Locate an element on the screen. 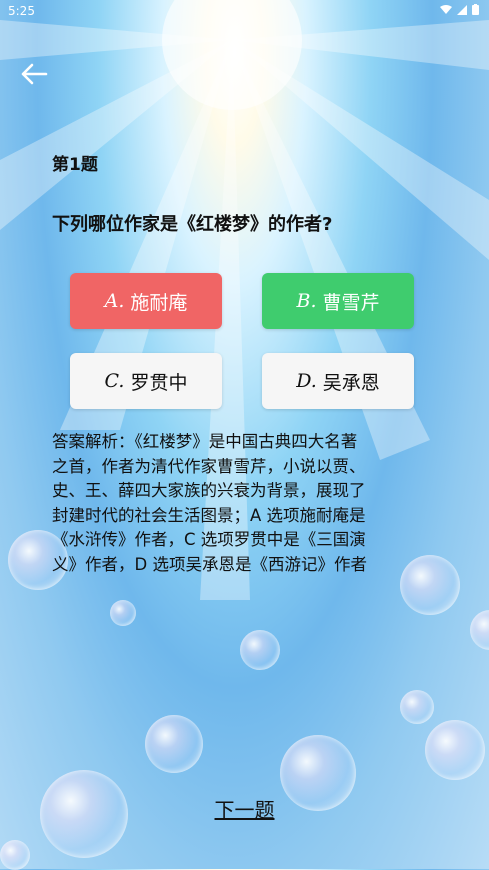 The image size is (489, 870). battery-icon is located at coordinates (475, 9).